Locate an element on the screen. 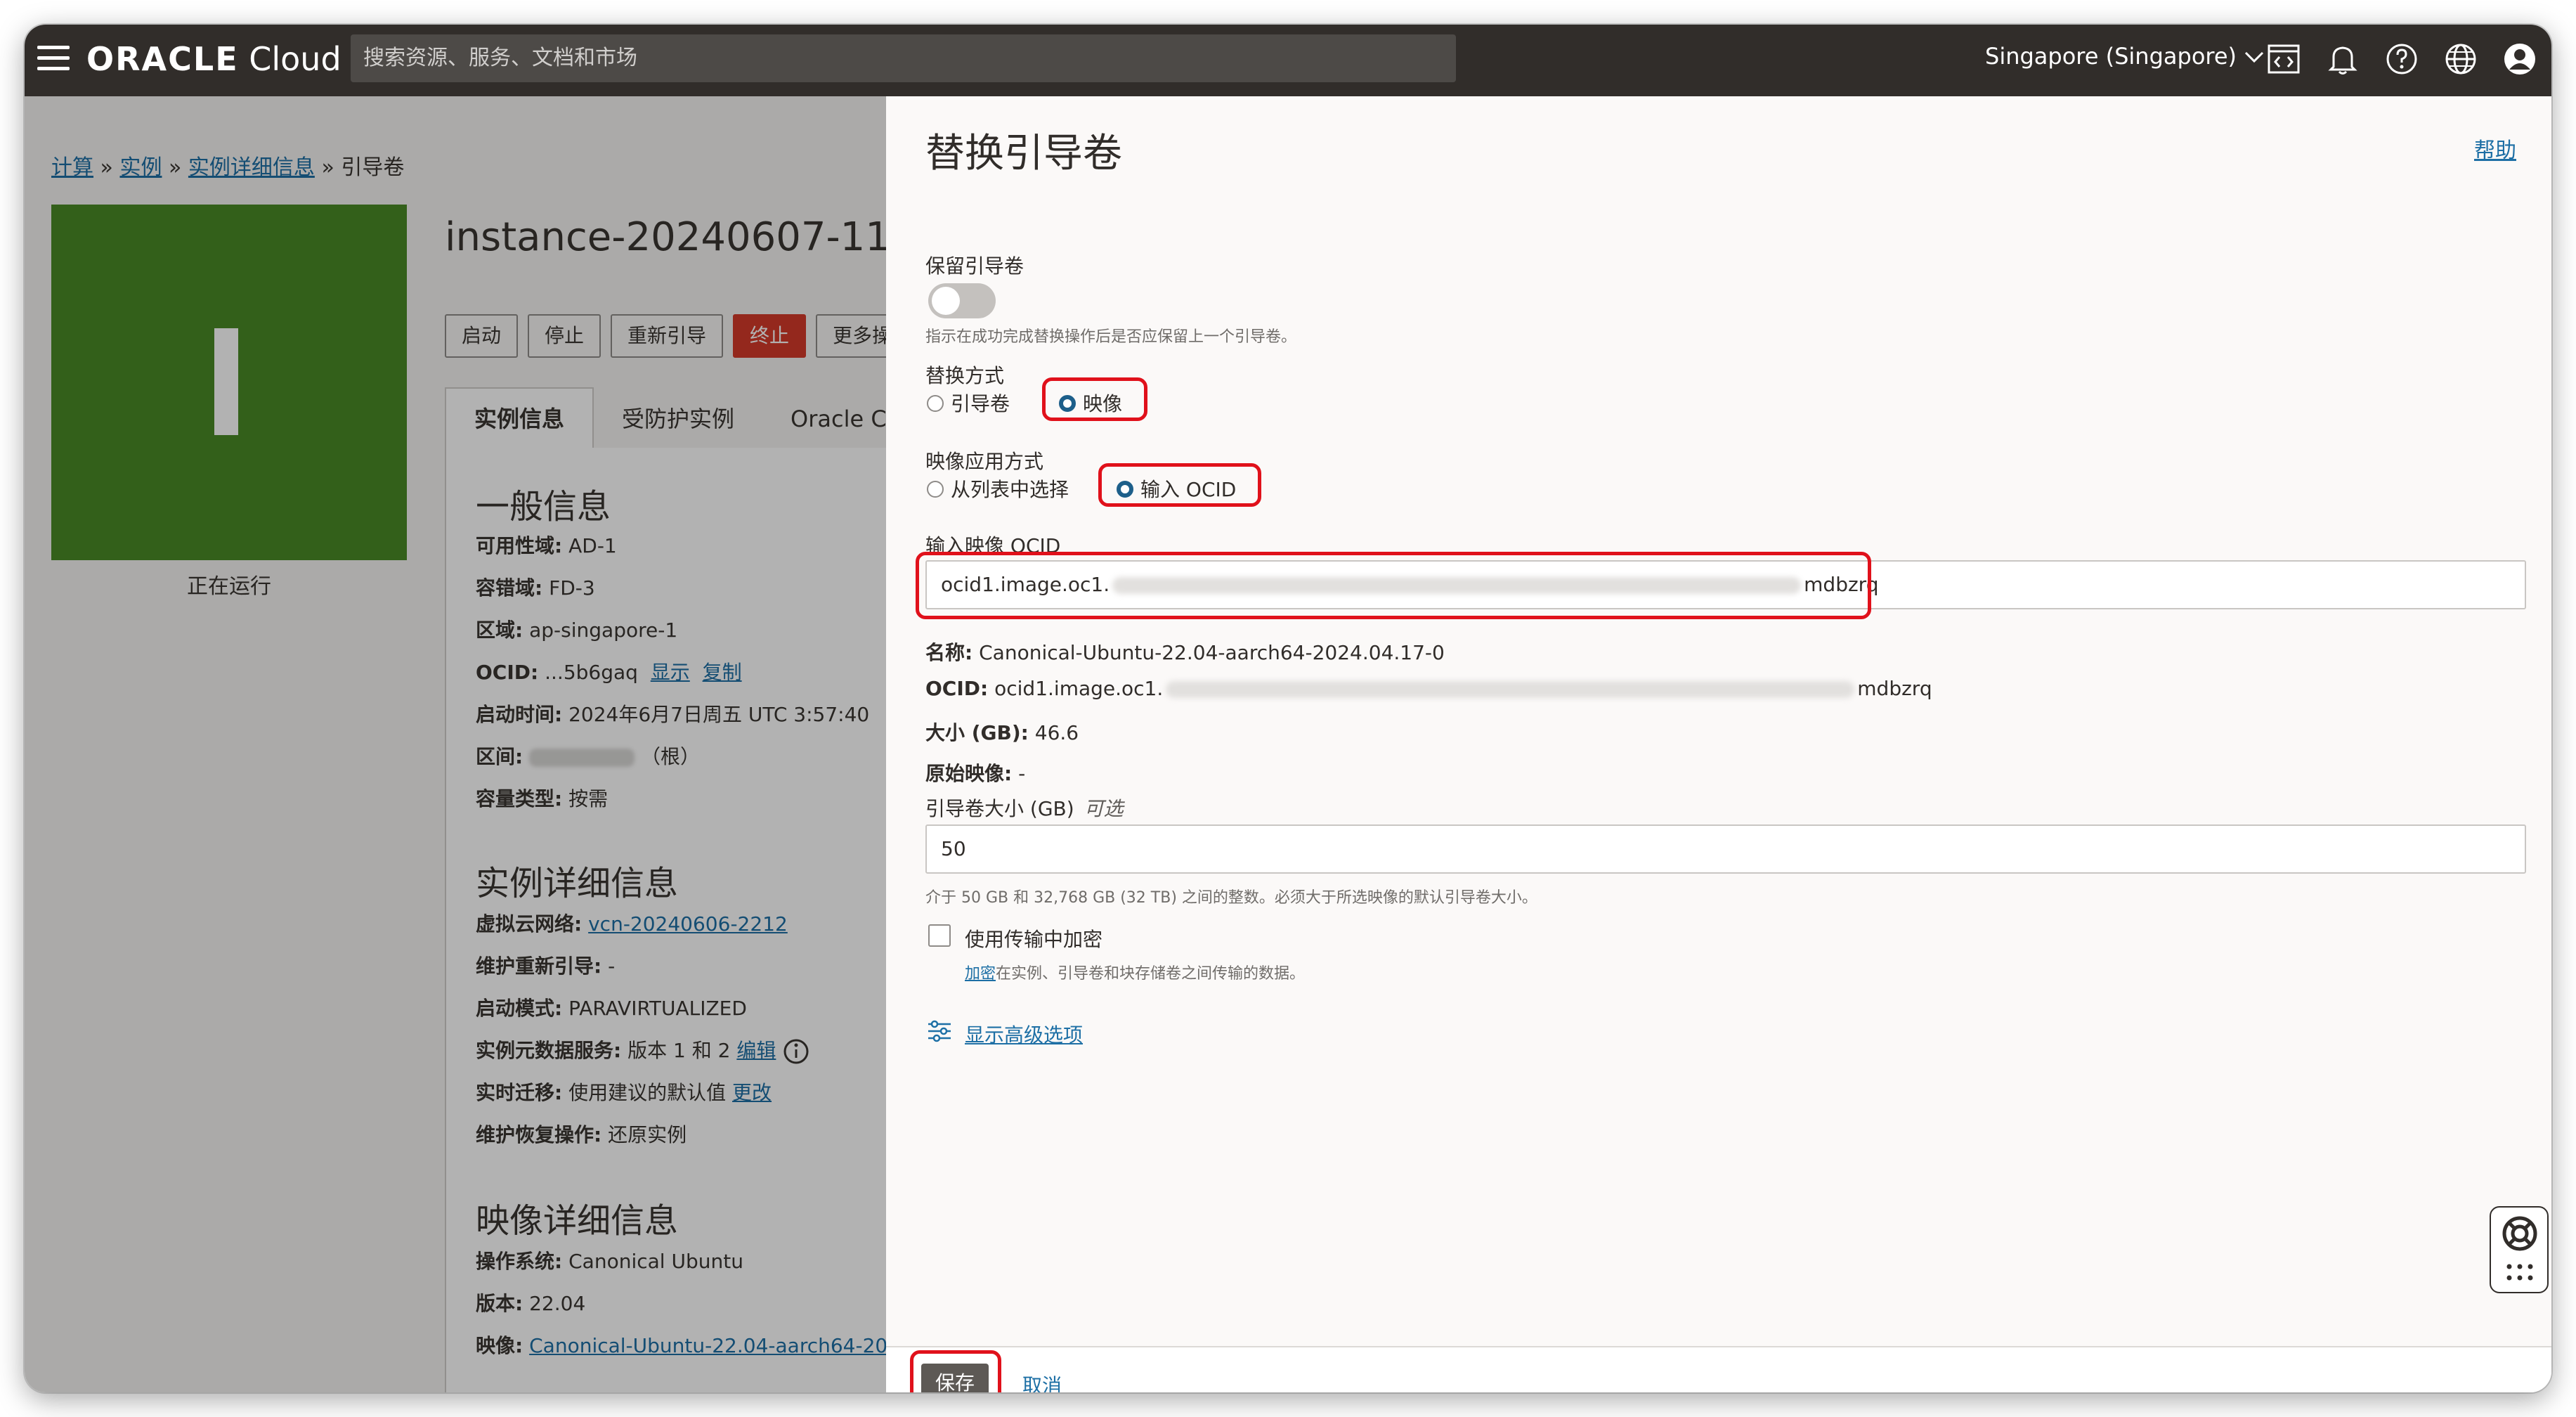 Image resolution: width=2576 pixels, height=1417 pixels. boot-volume-size-input: 50 is located at coordinates (1725, 849).